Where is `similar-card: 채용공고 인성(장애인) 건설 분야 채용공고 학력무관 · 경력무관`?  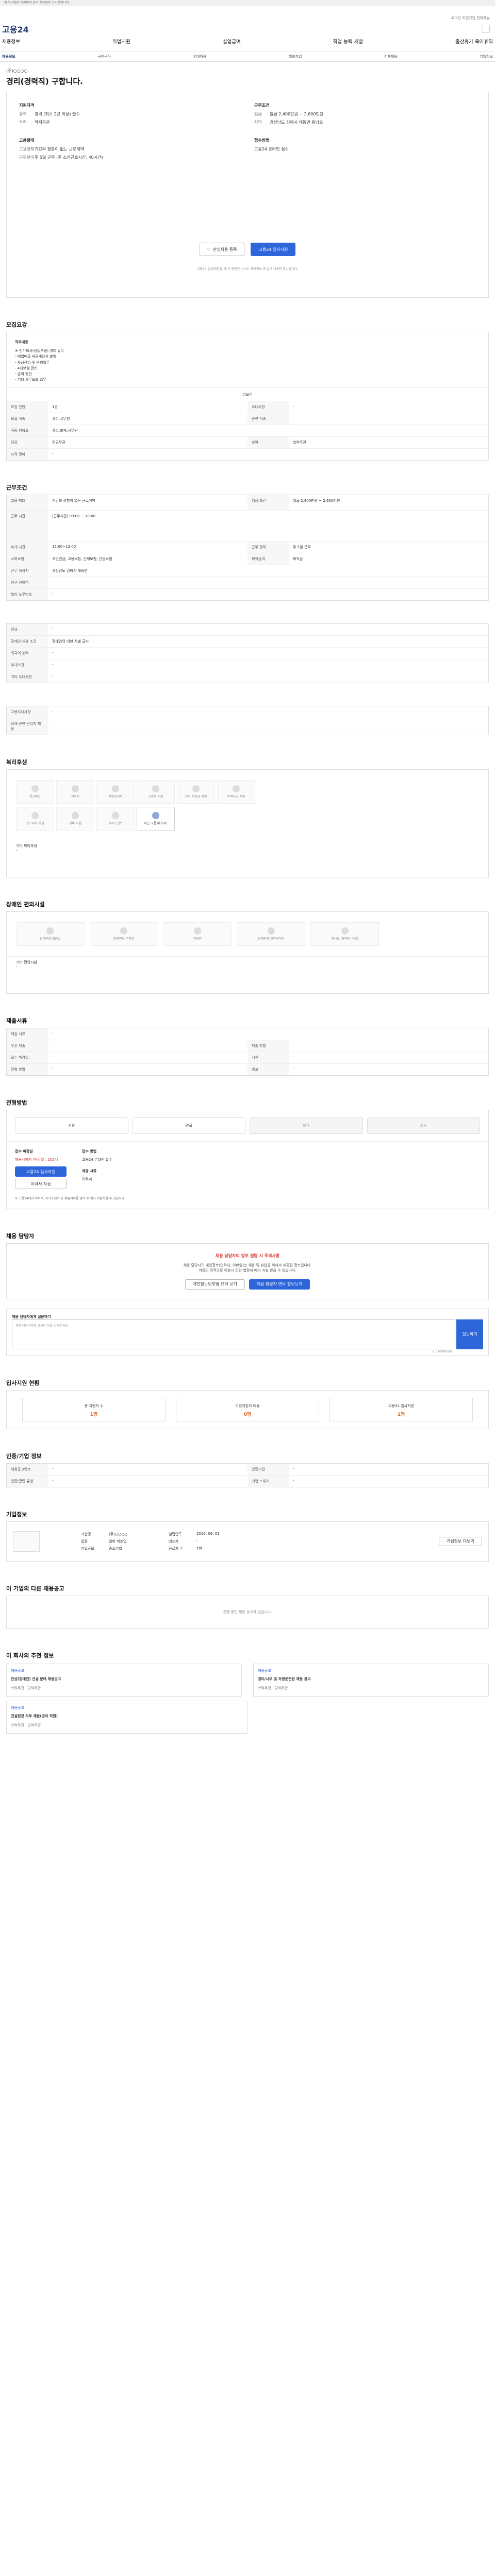
similar-card: 채용공고 인성(장애인) 건설 분야 채용공고 학력무관 · 경력무관 is located at coordinates (124, 1680).